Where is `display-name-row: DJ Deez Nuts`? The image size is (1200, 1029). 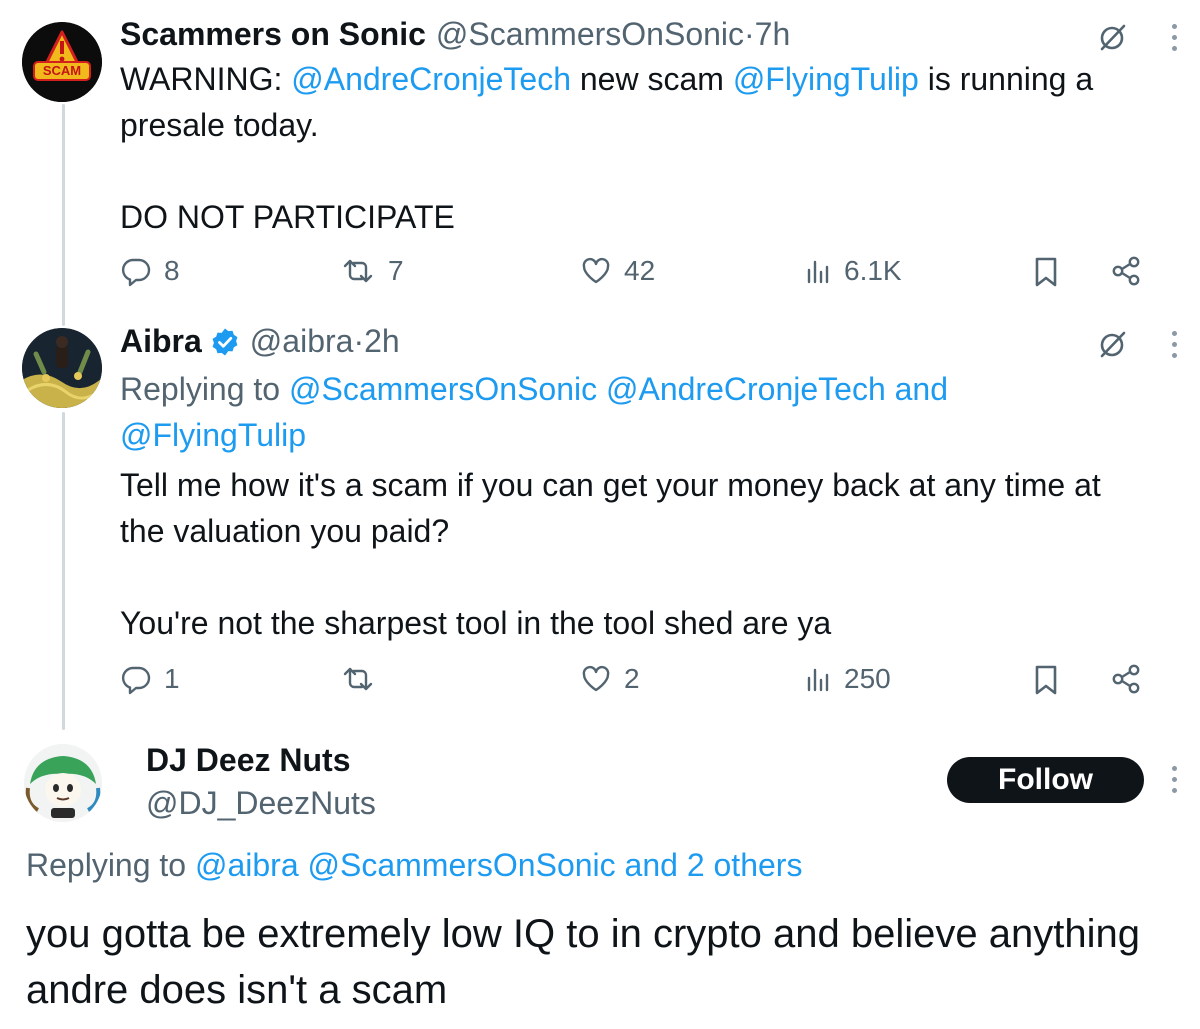 display-name-row: DJ Deez Nuts is located at coordinates (248, 760).